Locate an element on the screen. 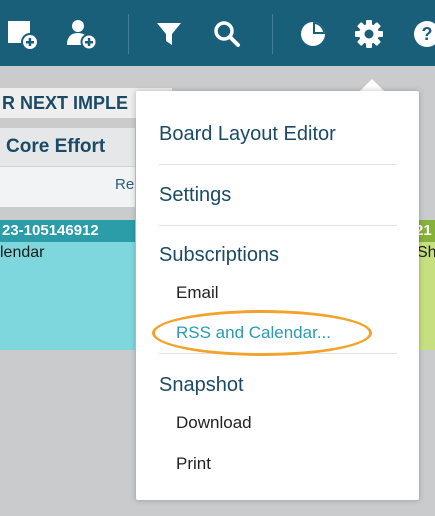 This screenshot has height=516, width=435. menu-item-settings: Settings is located at coordinates (195, 195).